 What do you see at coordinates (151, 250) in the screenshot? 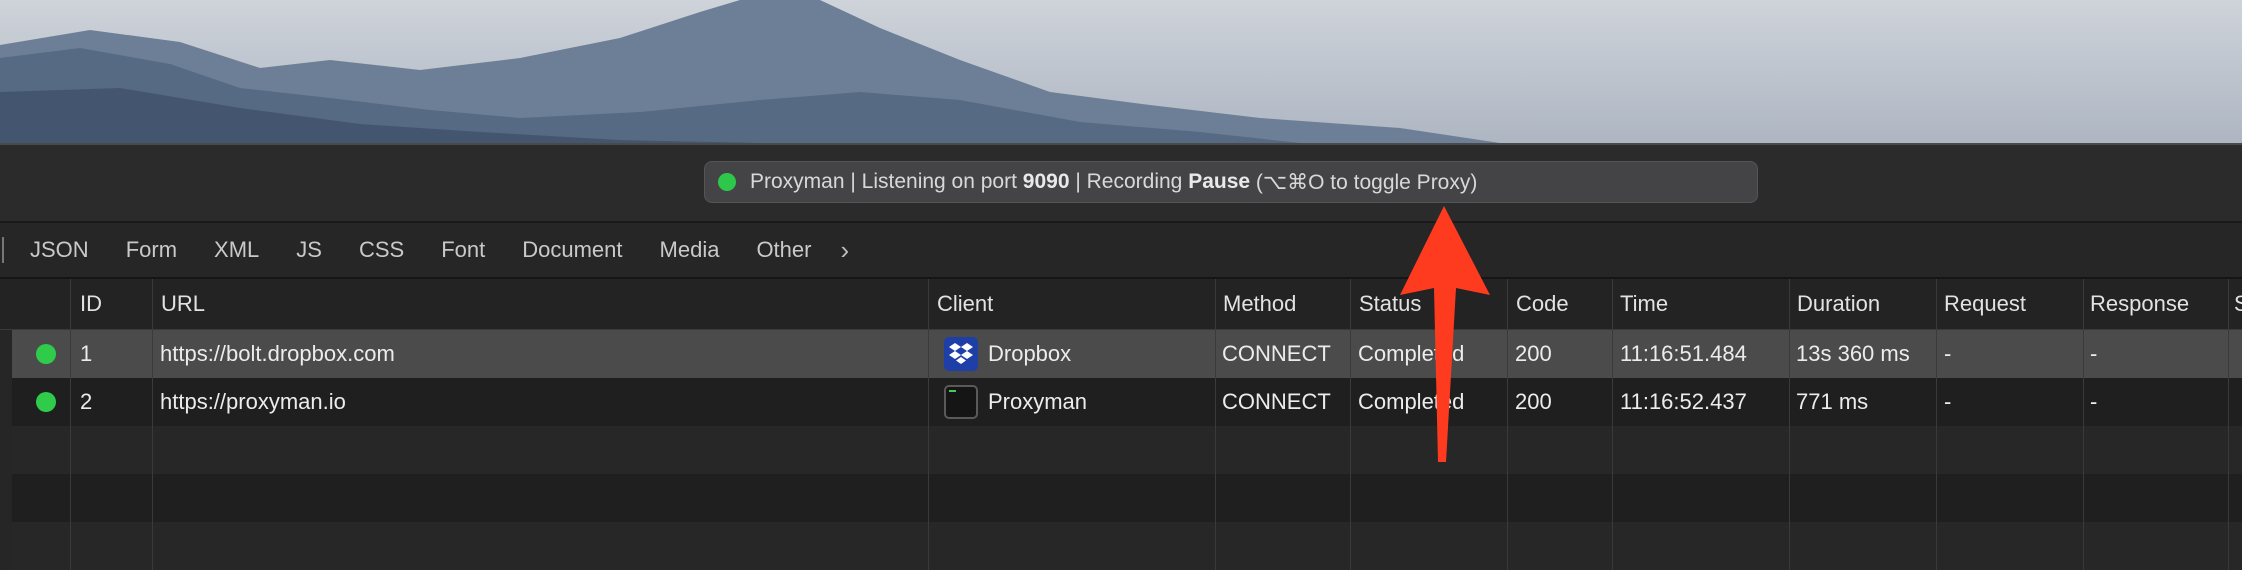
I see `filter-form: Form` at bounding box center [151, 250].